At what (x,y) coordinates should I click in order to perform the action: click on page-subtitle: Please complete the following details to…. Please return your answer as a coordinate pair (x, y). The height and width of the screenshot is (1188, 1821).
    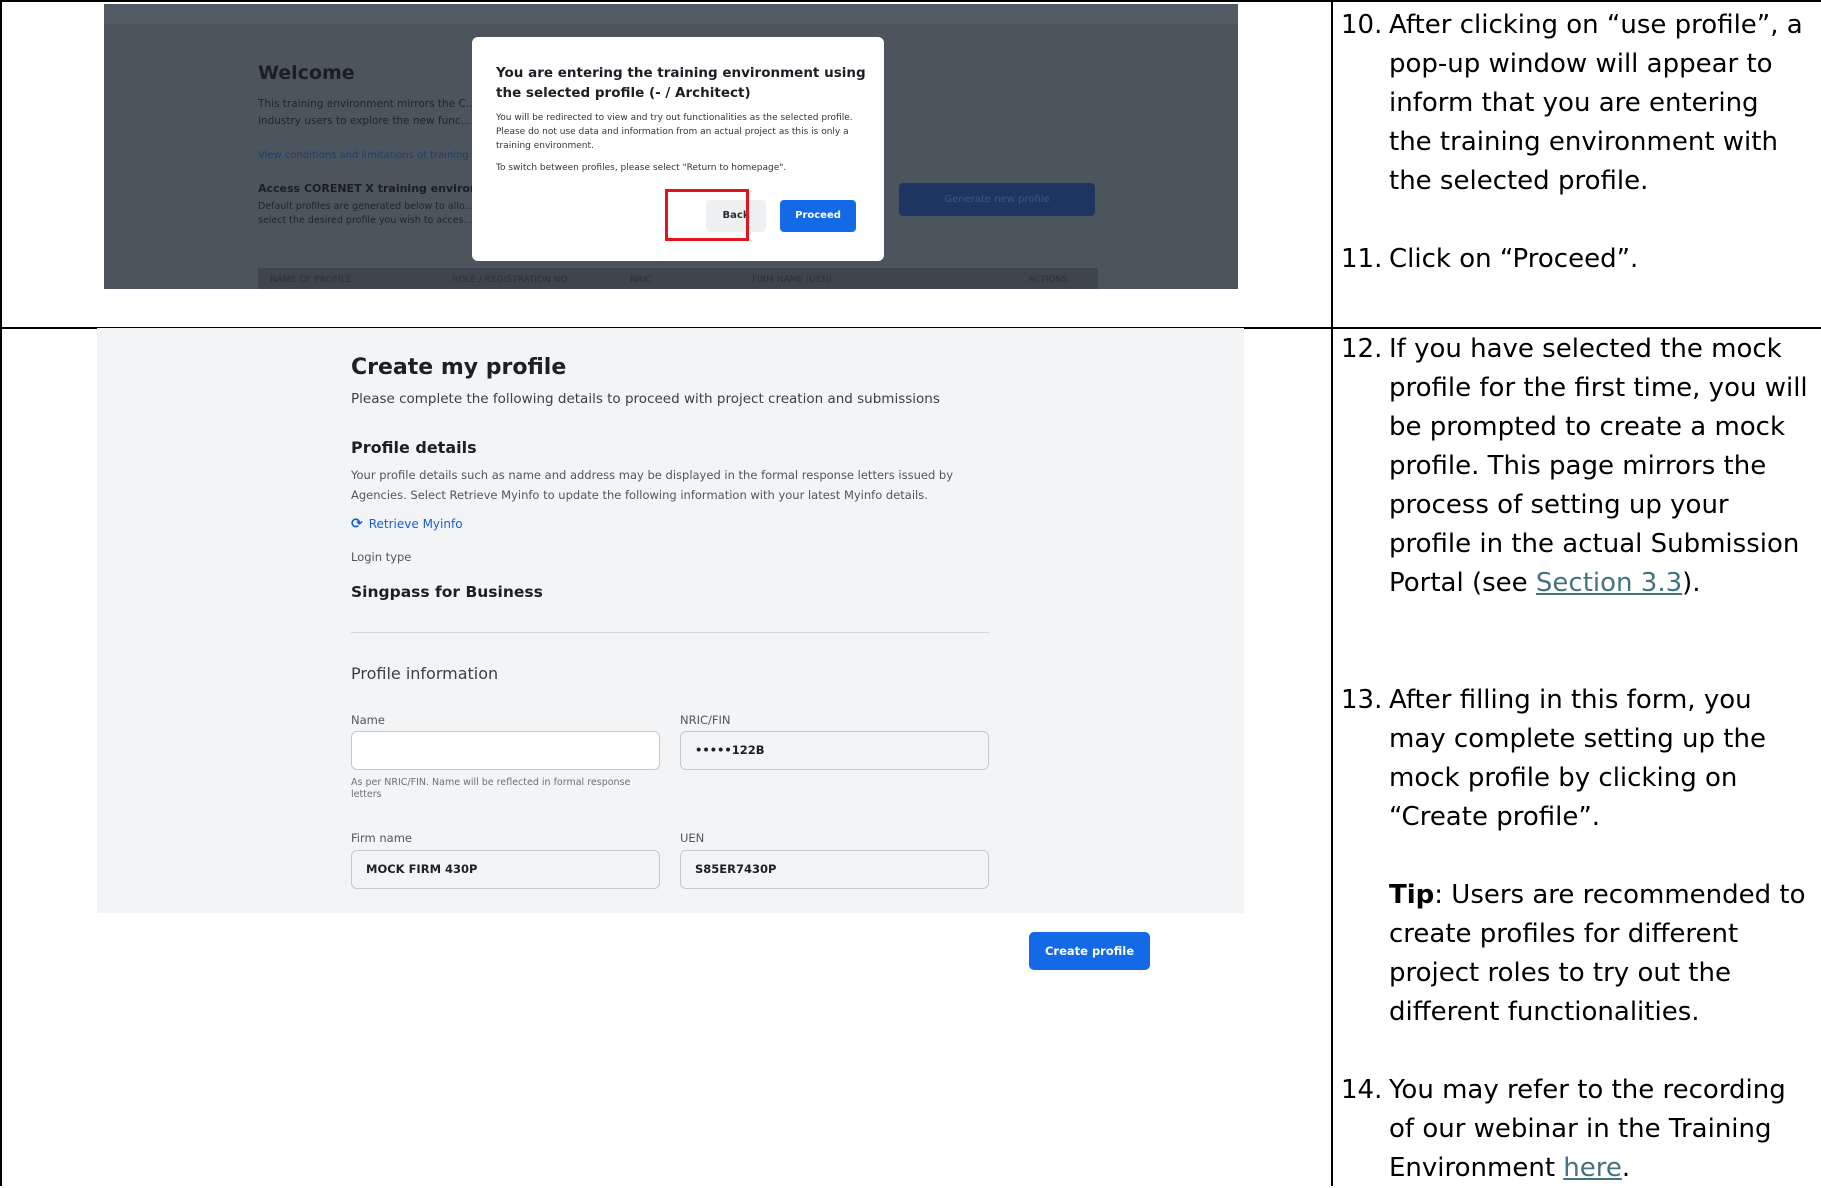
    Looking at the image, I should click on (645, 399).